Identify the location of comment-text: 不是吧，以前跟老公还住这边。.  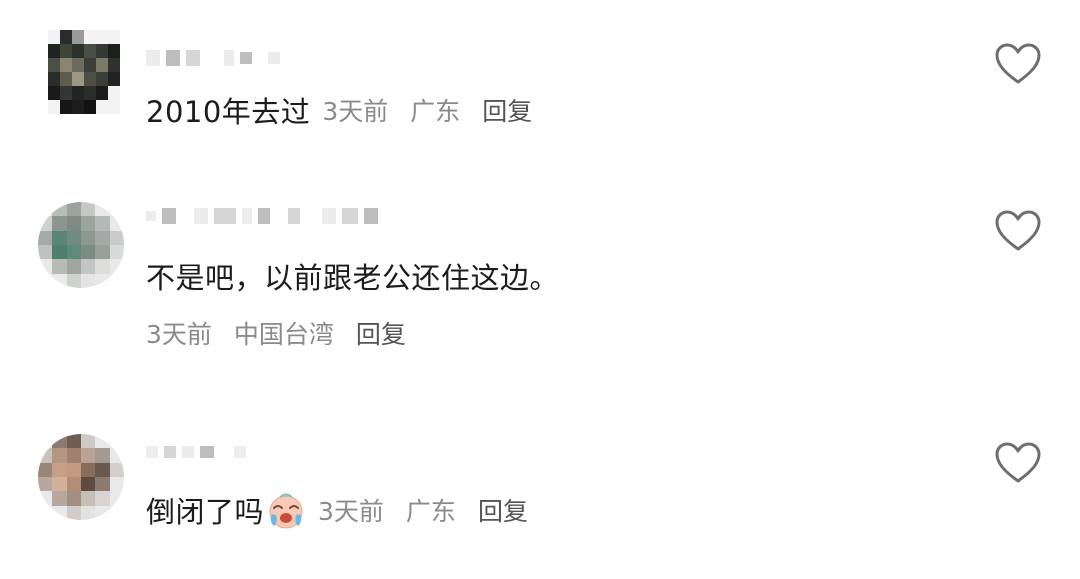
(353, 278).